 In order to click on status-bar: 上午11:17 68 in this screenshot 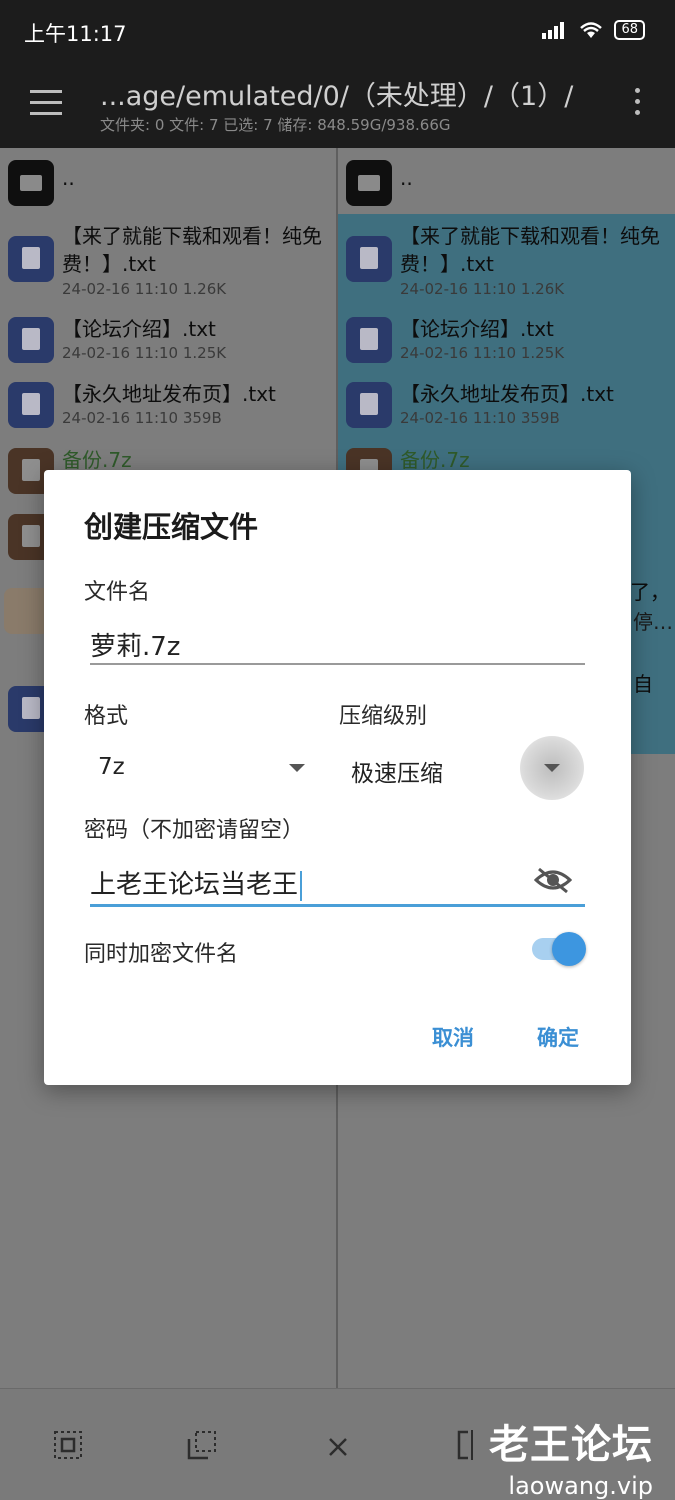, I will do `click(337, 31)`.